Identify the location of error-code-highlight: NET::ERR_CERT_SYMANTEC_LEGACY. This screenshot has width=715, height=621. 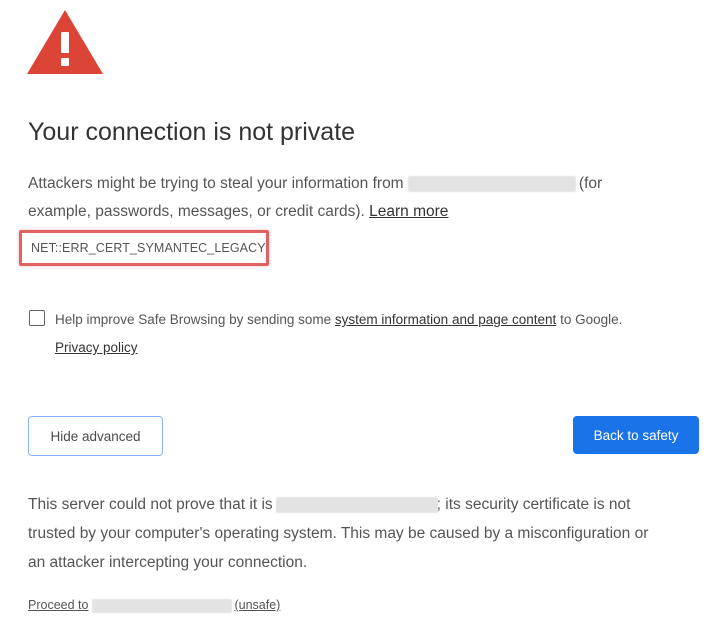
(144, 248).